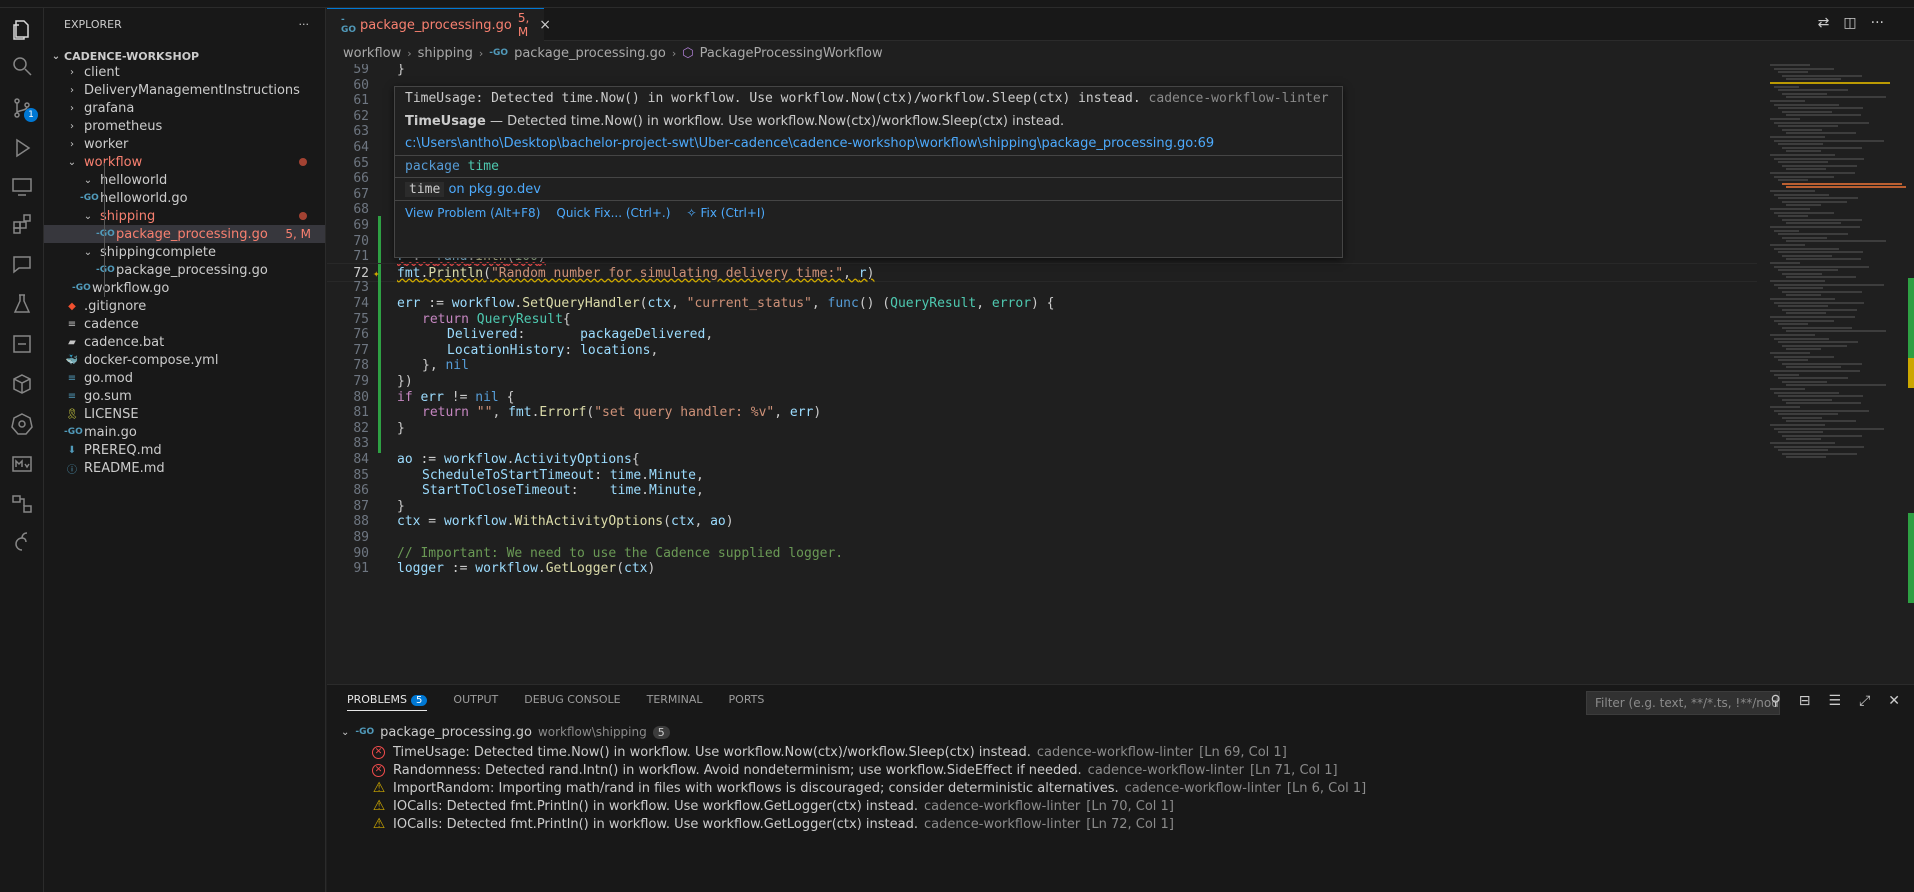 Image resolution: width=1914 pixels, height=892 pixels. What do you see at coordinates (111, 324) in the screenshot?
I see `tree-item-label: cadence` at bounding box center [111, 324].